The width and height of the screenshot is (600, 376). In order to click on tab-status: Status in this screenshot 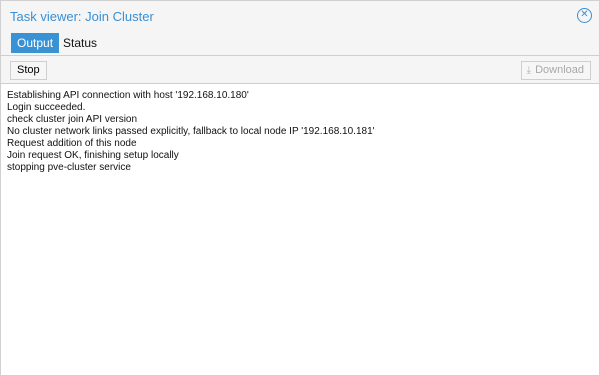, I will do `click(80, 43)`.